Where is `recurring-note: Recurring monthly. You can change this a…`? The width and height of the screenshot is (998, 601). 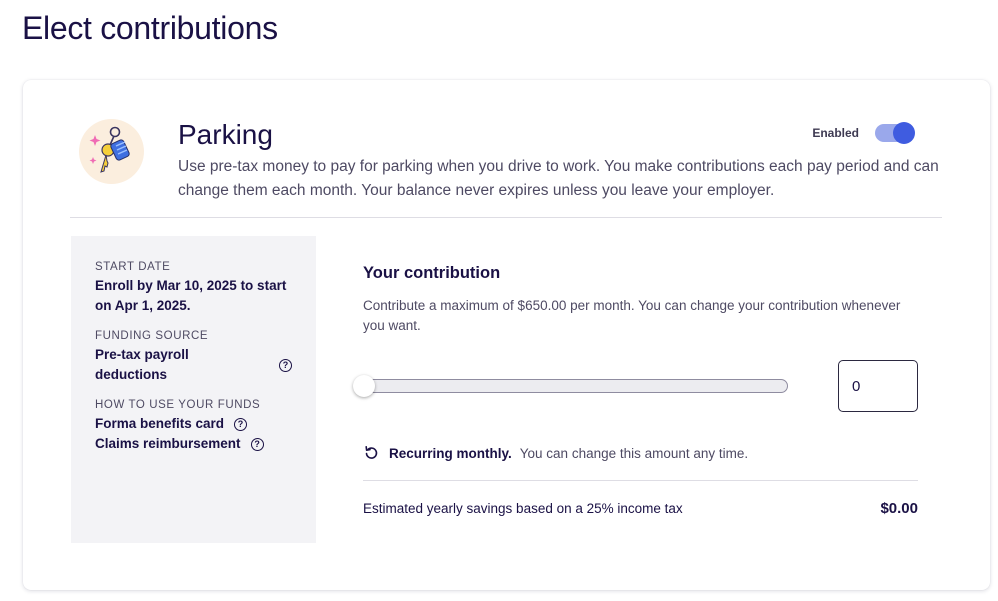
recurring-note: Recurring monthly. You can change this a… is located at coordinates (555, 453).